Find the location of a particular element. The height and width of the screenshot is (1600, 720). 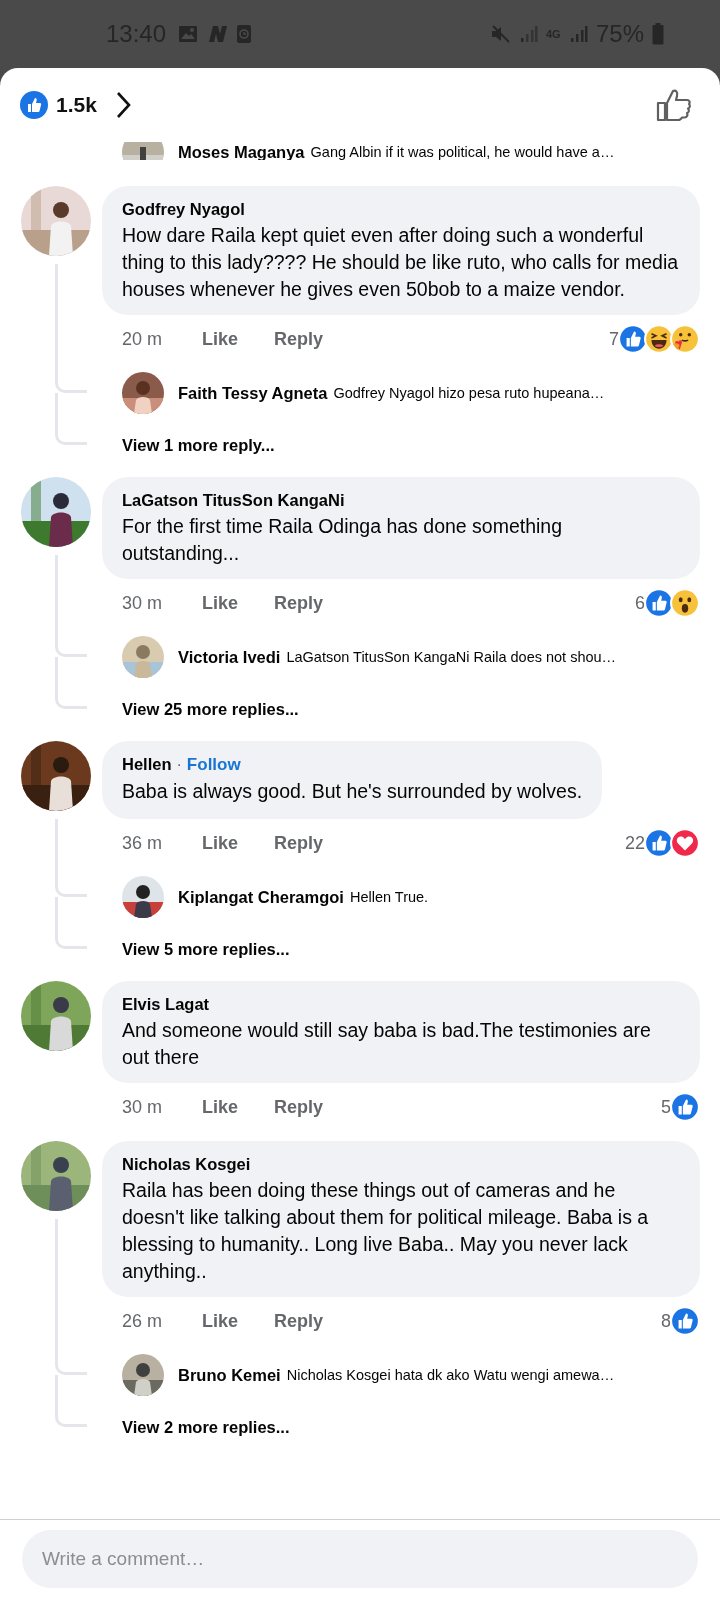

comment-author: Godfrey Nyagol is located at coordinates (183, 209).